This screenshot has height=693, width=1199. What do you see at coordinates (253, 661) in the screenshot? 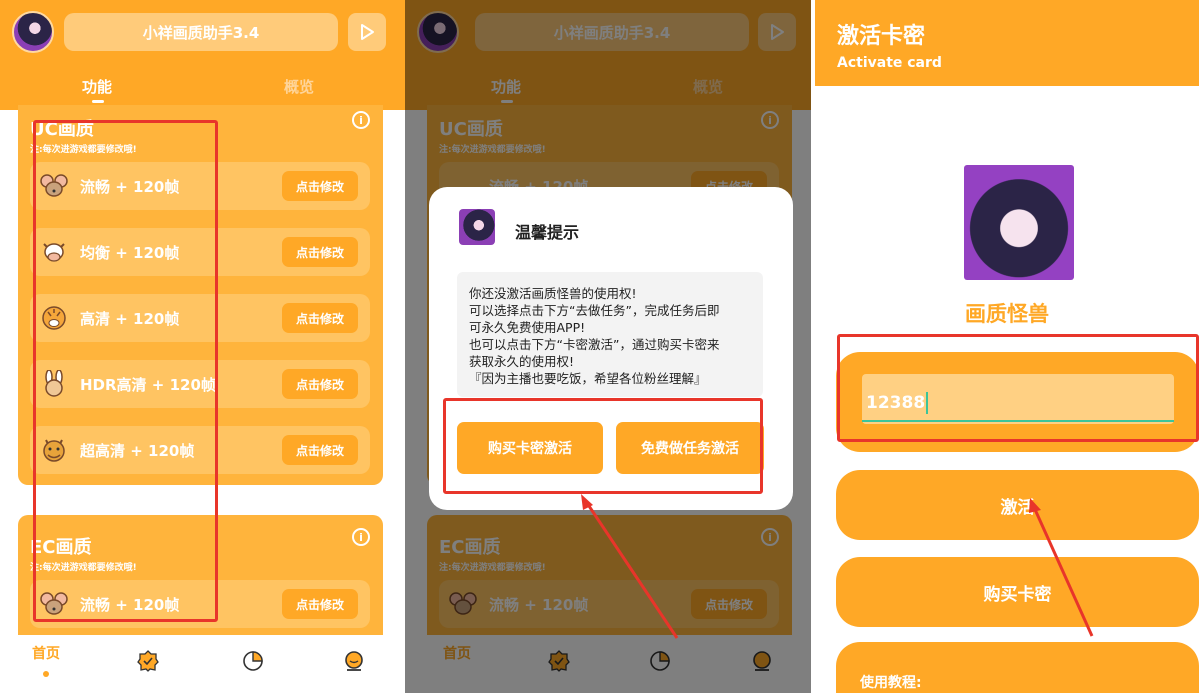
I see `pie-chart-icon` at bounding box center [253, 661].